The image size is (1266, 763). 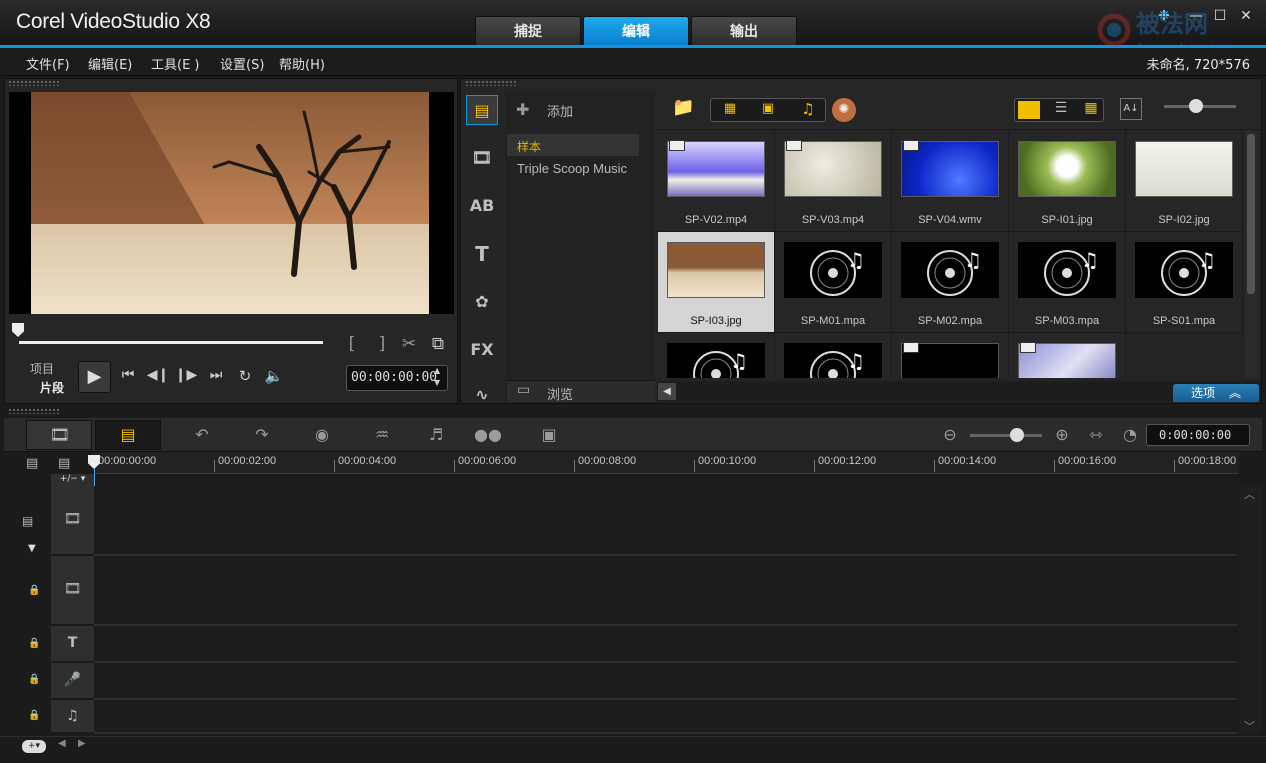 I want to click on add-track-button: +▾, so click(x=34, y=746).